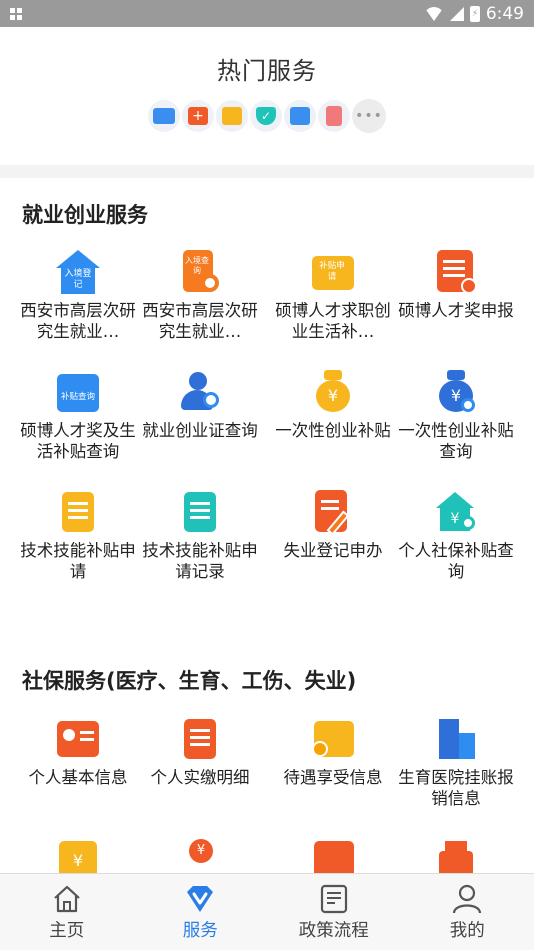  I want to click on policy-doc-icon, so click(334, 899).